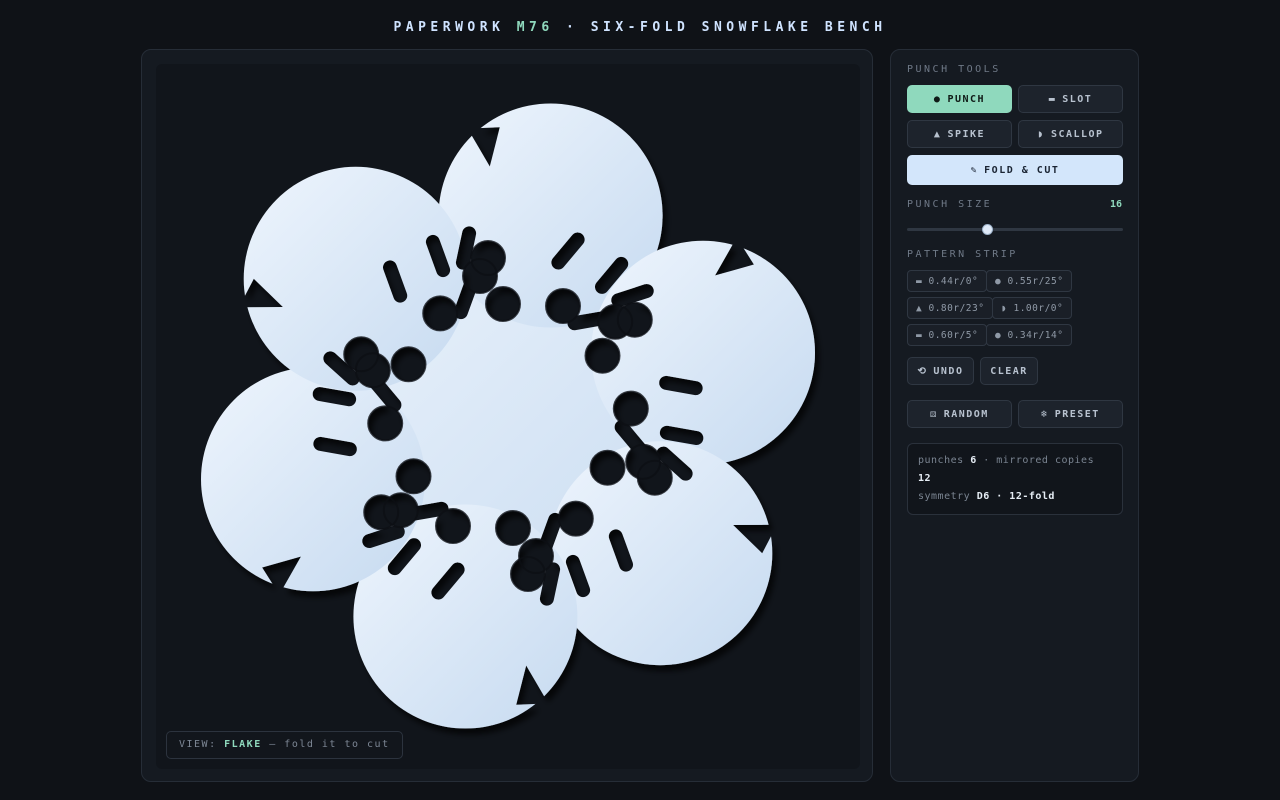 Image resolution: width=1280 pixels, height=800 pixels. What do you see at coordinates (1015, 229) in the screenshot?
I see `punch-size-slider` at bounding box center [1015, 229].